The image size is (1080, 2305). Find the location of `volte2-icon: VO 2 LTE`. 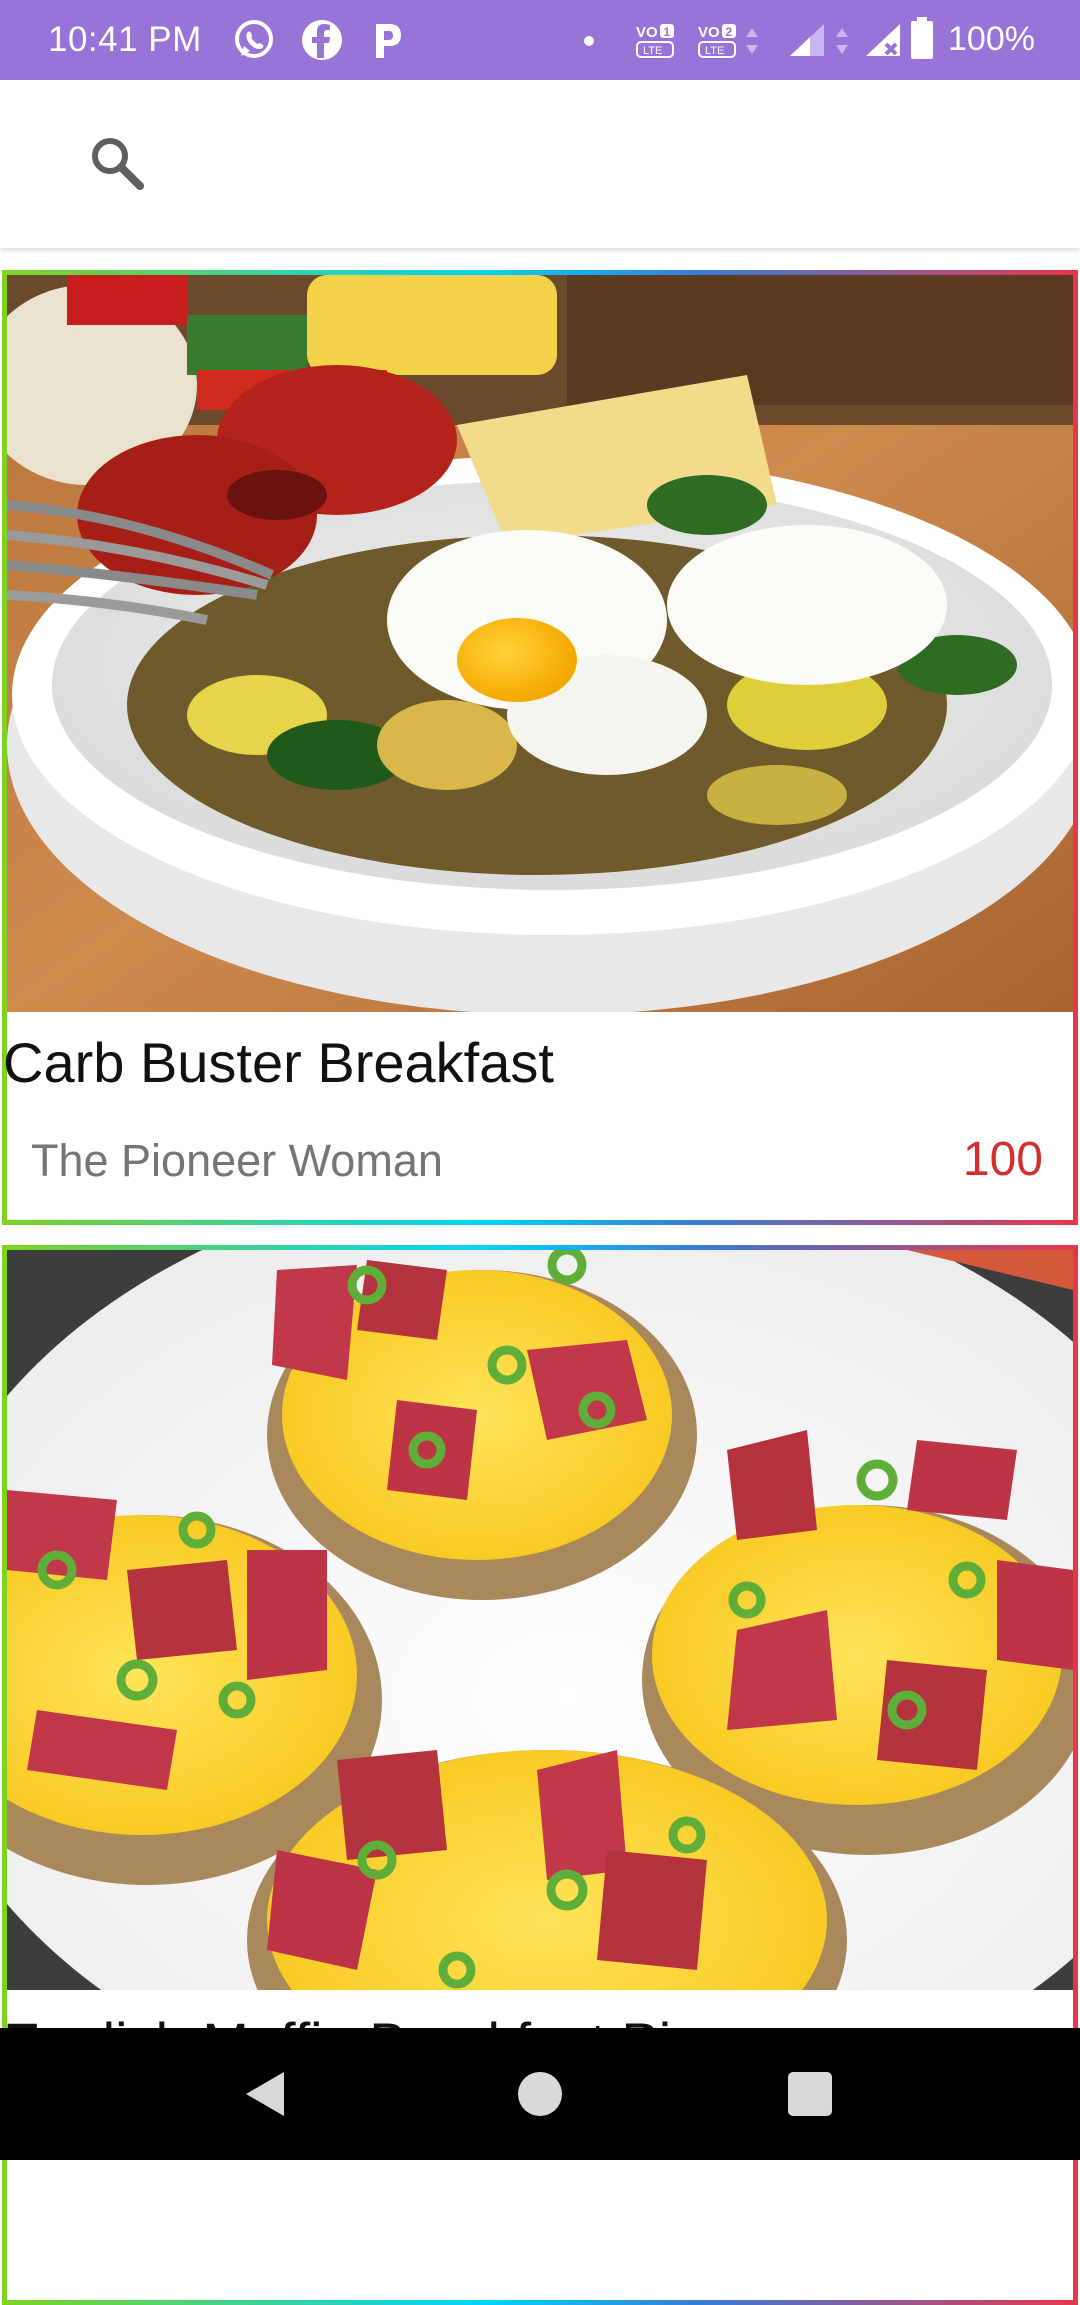

volte2-icon: VO 2 LTE is located at coordinates (717, 41).